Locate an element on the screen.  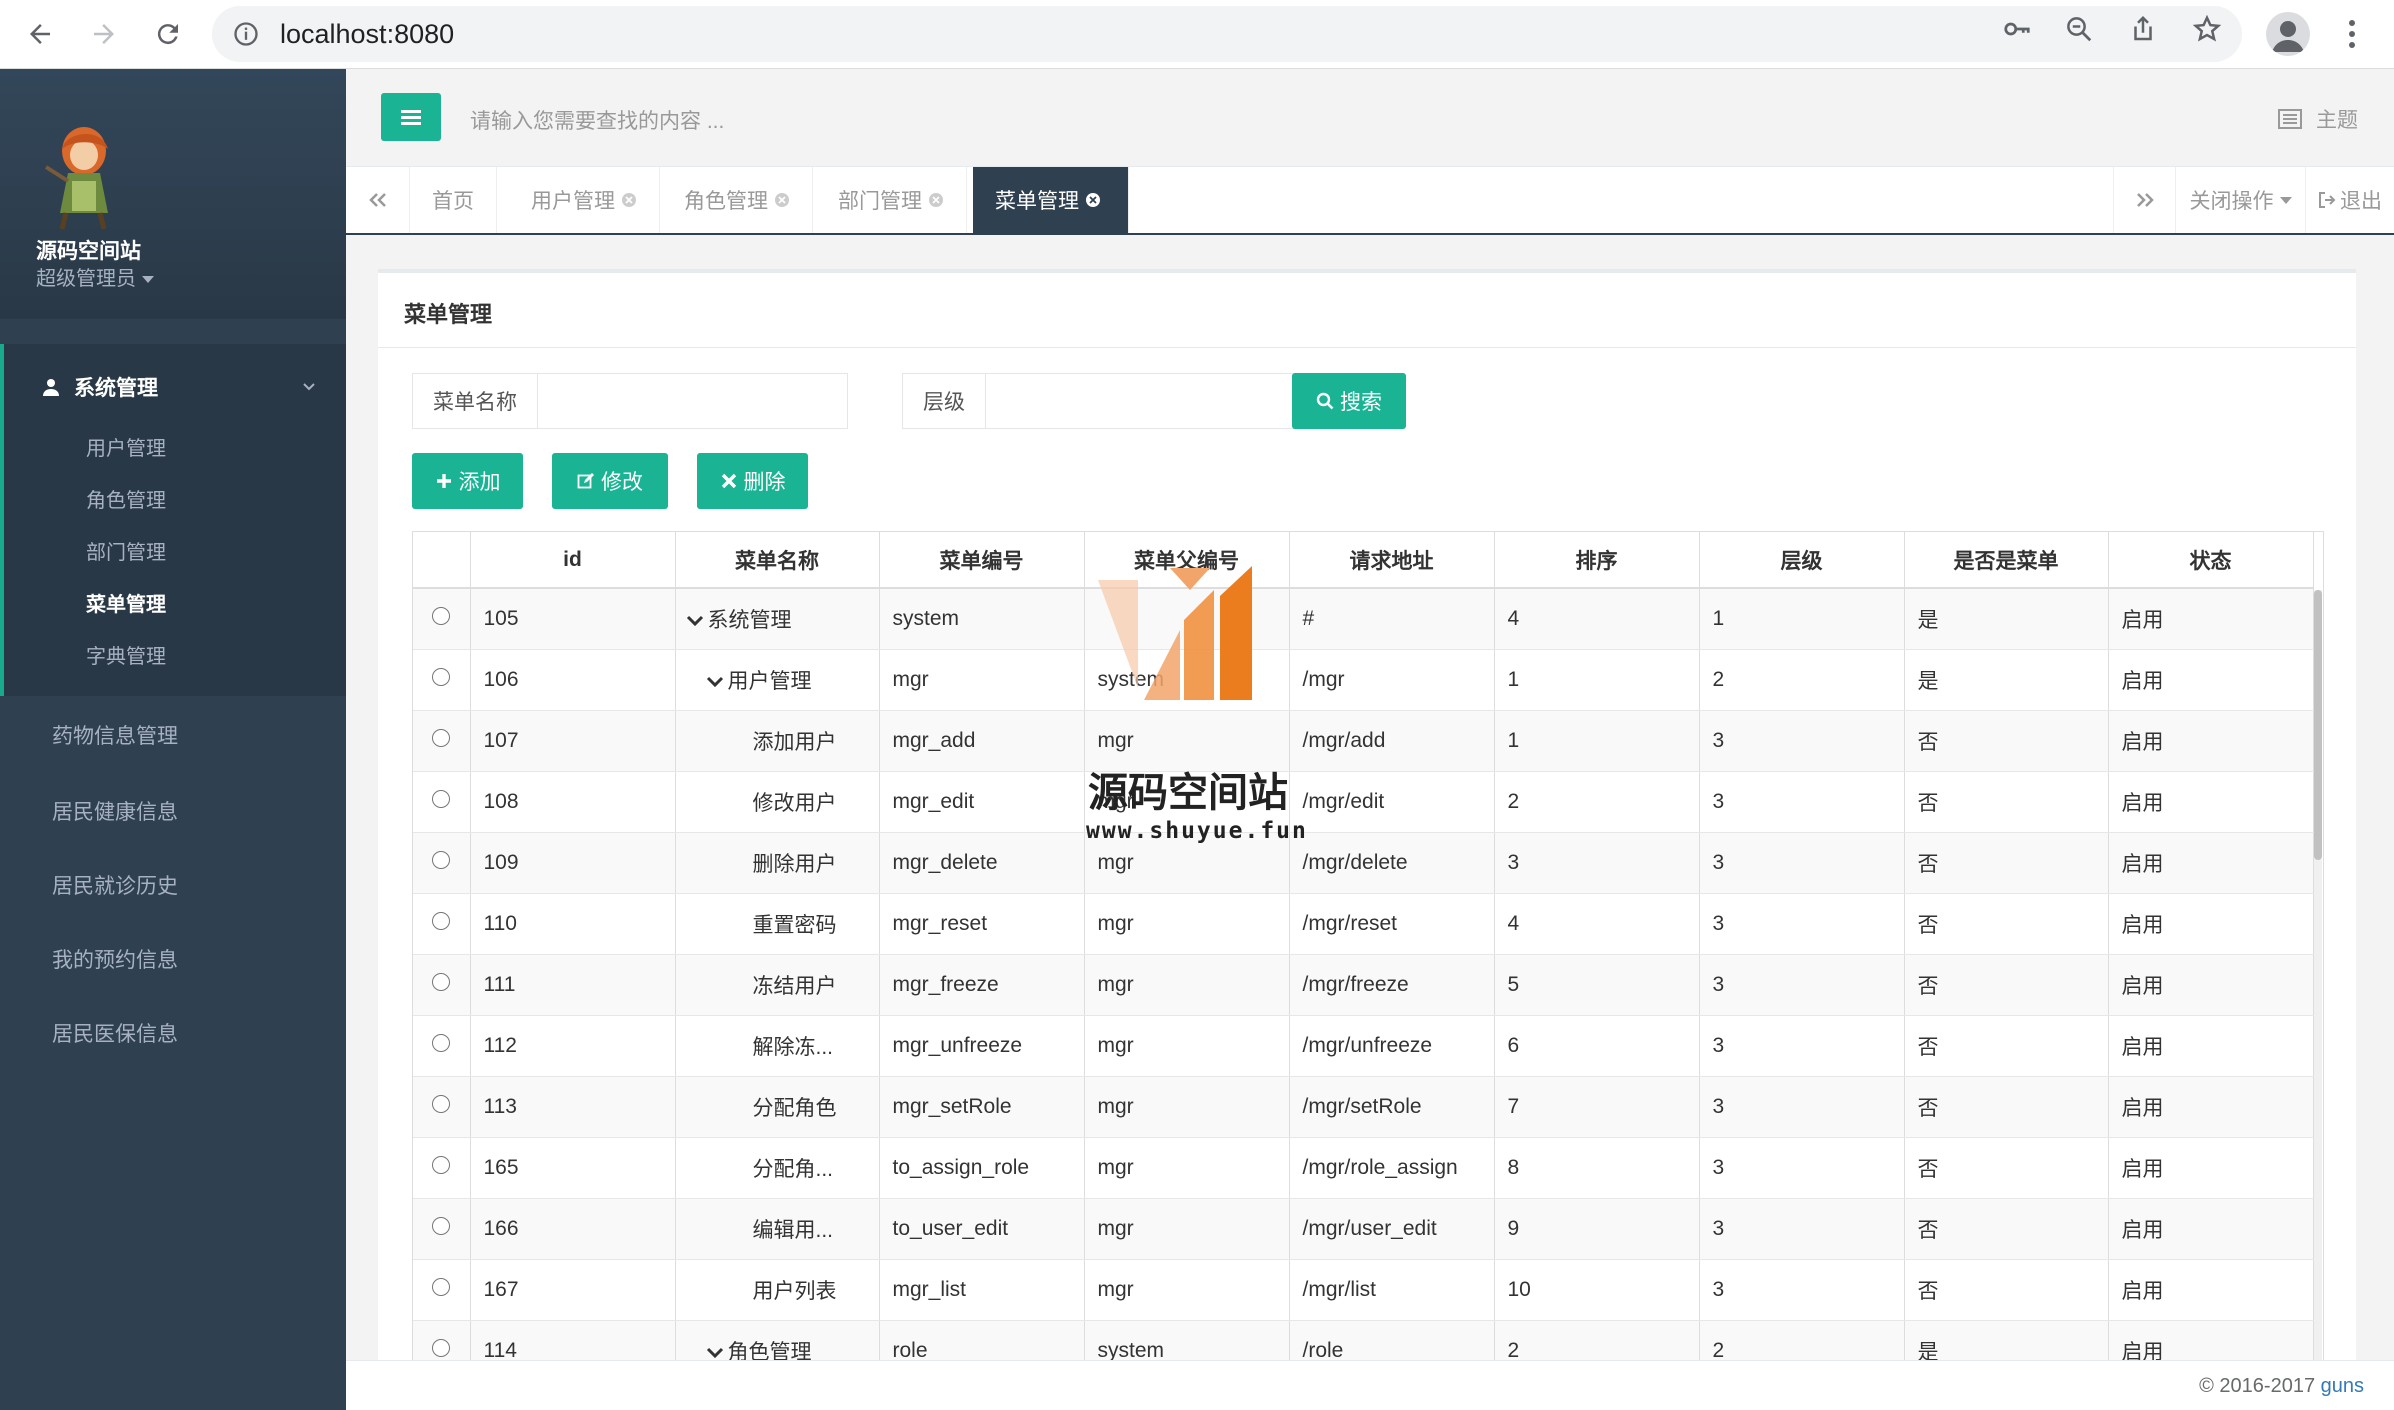
key-icon is located at coordinates (2017, 29).